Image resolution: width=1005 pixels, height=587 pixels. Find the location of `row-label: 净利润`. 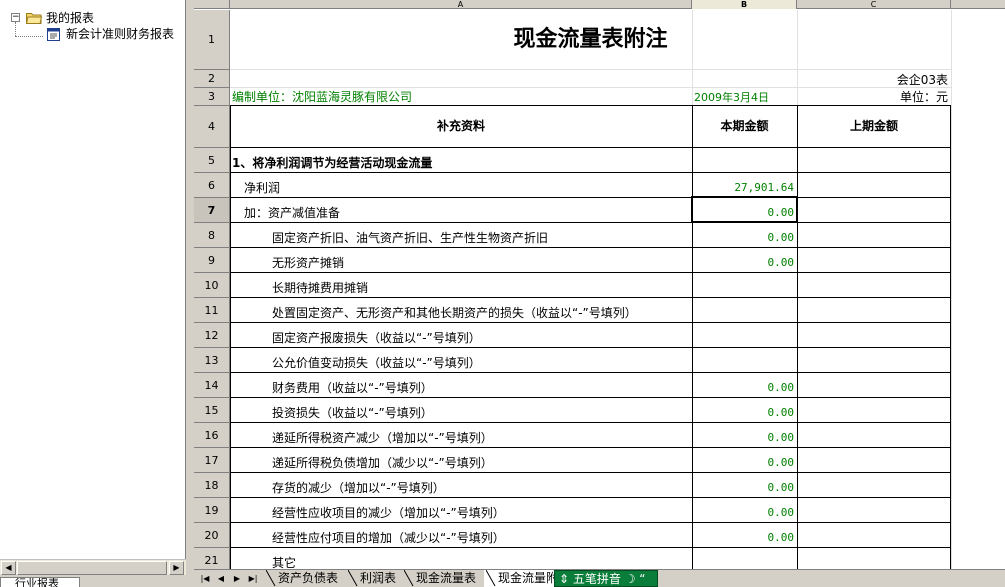

row-label: 净利润 is located at coordinates (467, 188).